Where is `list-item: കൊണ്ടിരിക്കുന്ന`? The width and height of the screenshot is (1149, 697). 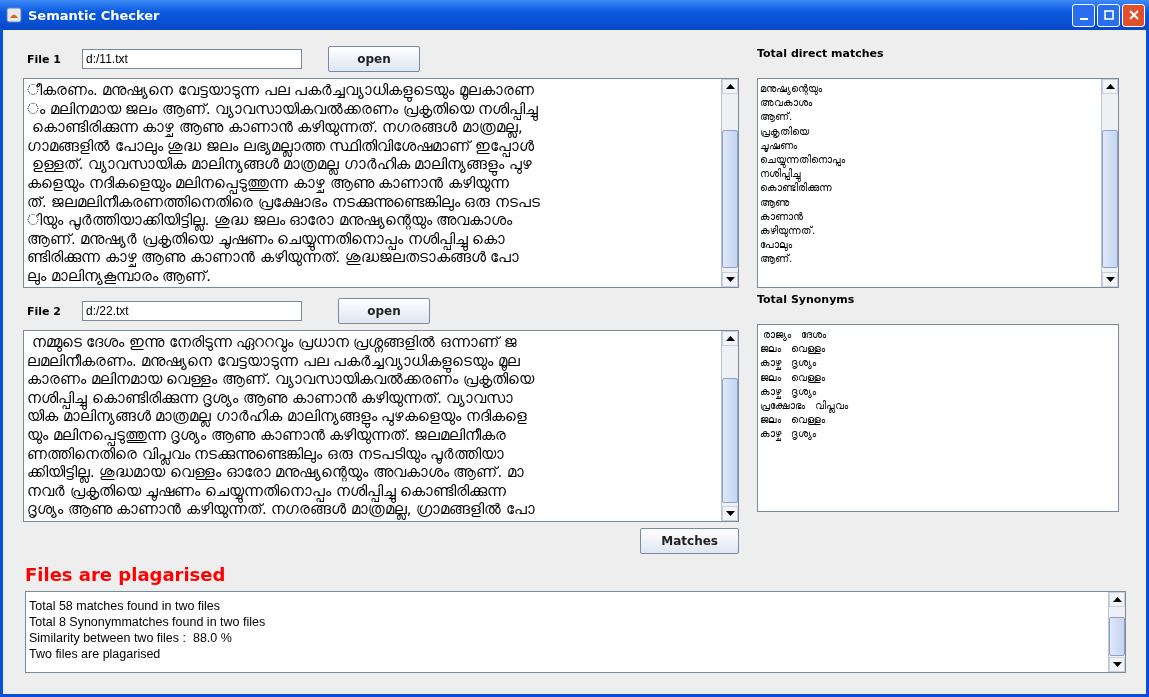
list-item: കൊണ്ടിരിക്കുന്ന is located at coordinates (929, 188).